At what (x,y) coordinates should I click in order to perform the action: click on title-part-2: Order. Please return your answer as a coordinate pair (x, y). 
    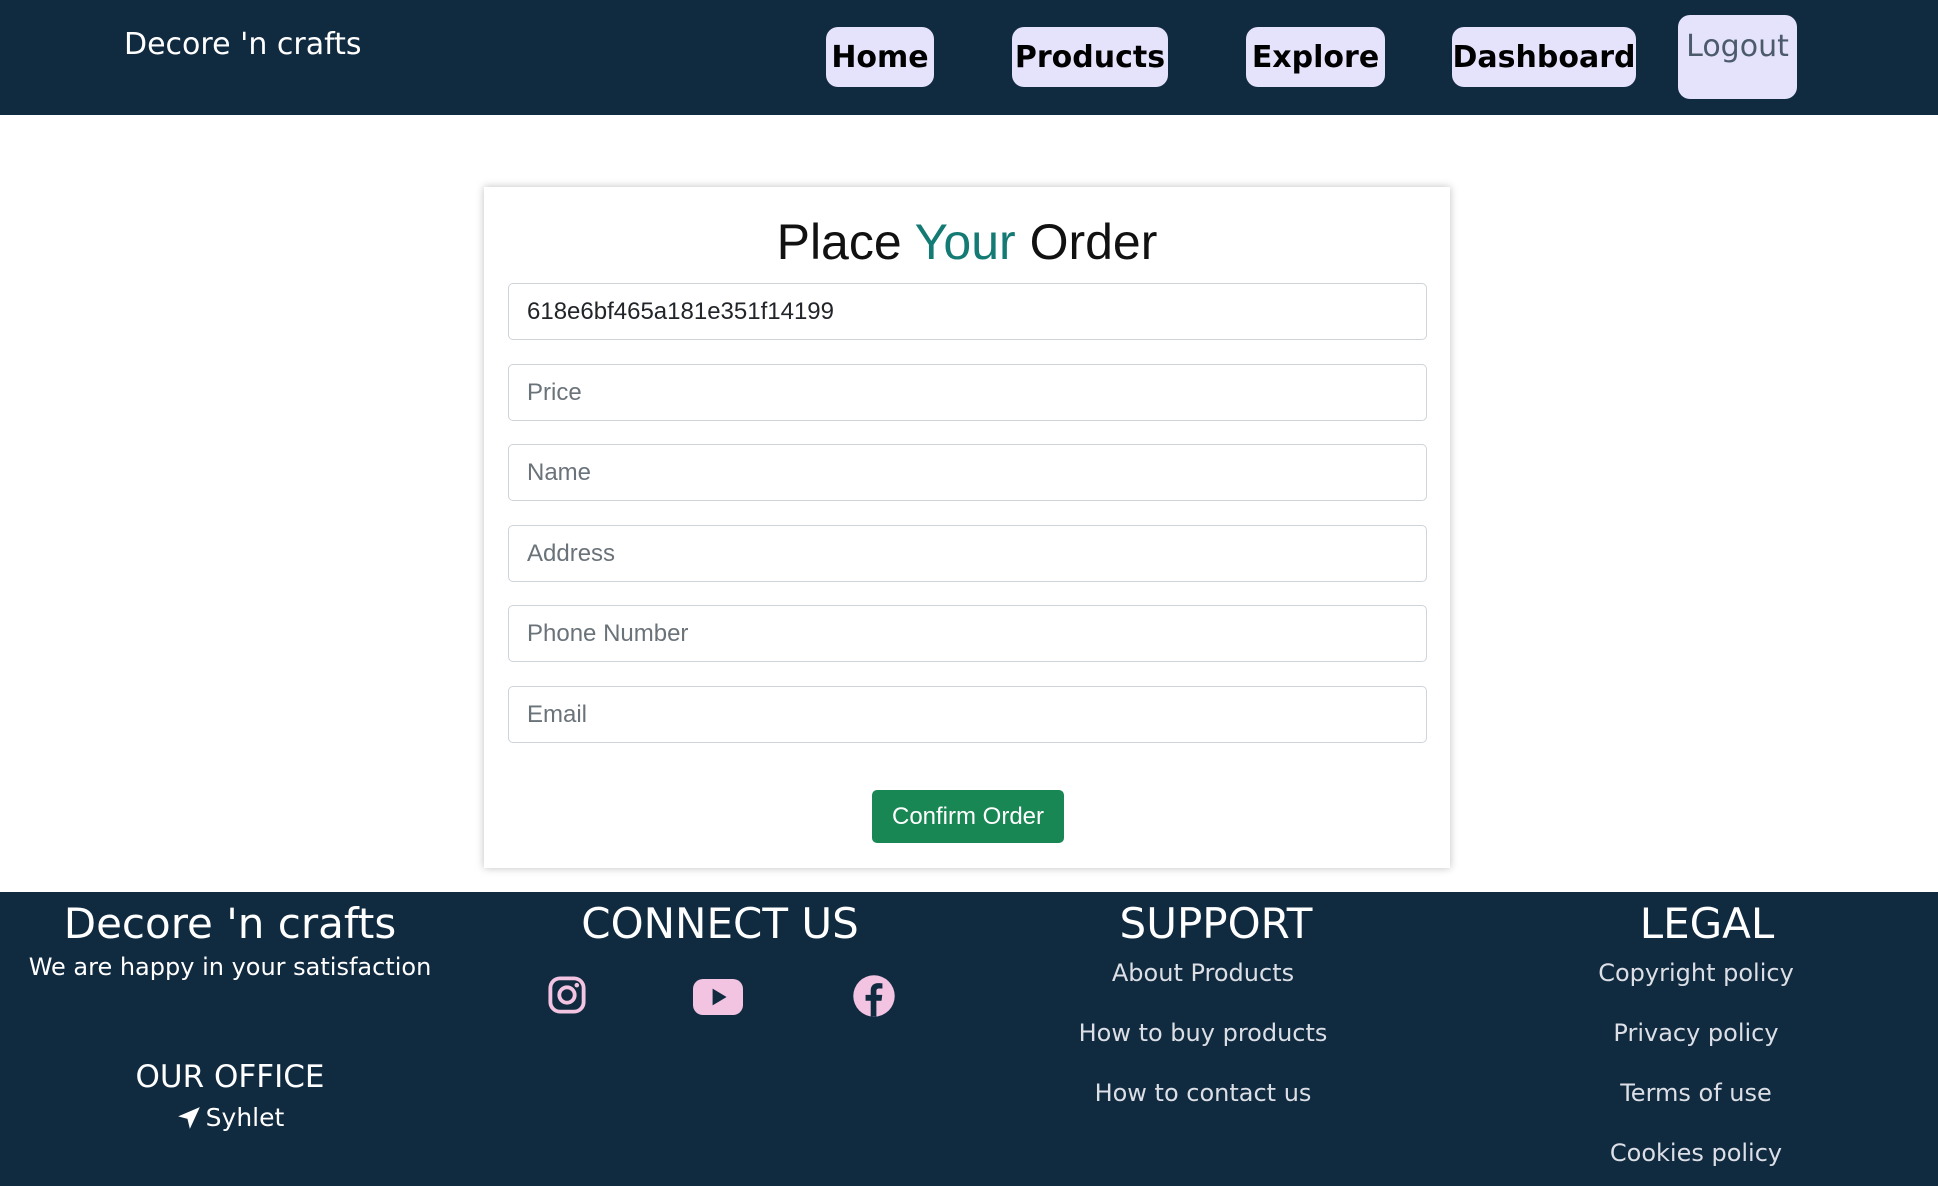
    Looking at the image, I should click on (1086, 242).